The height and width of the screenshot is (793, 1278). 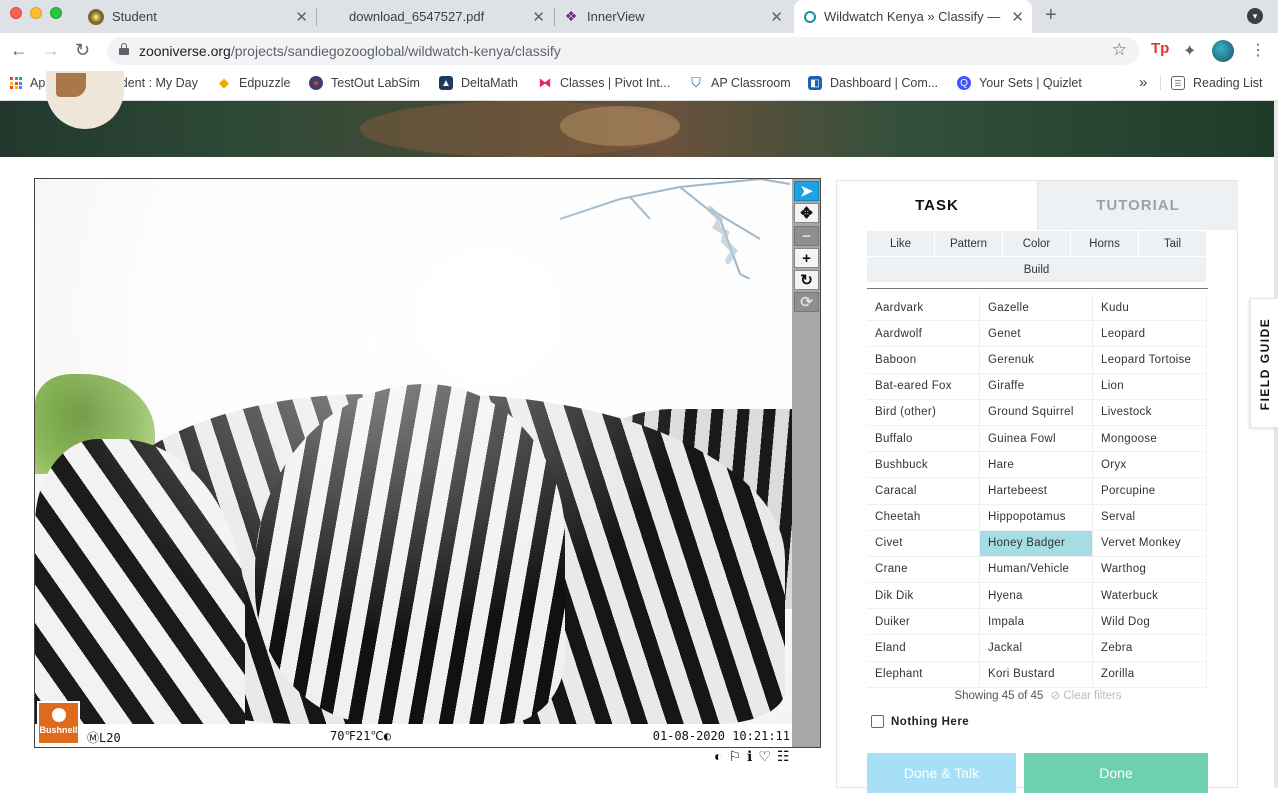 I want to click on species-choice: Aardwolf, so click(x=923, y=334).